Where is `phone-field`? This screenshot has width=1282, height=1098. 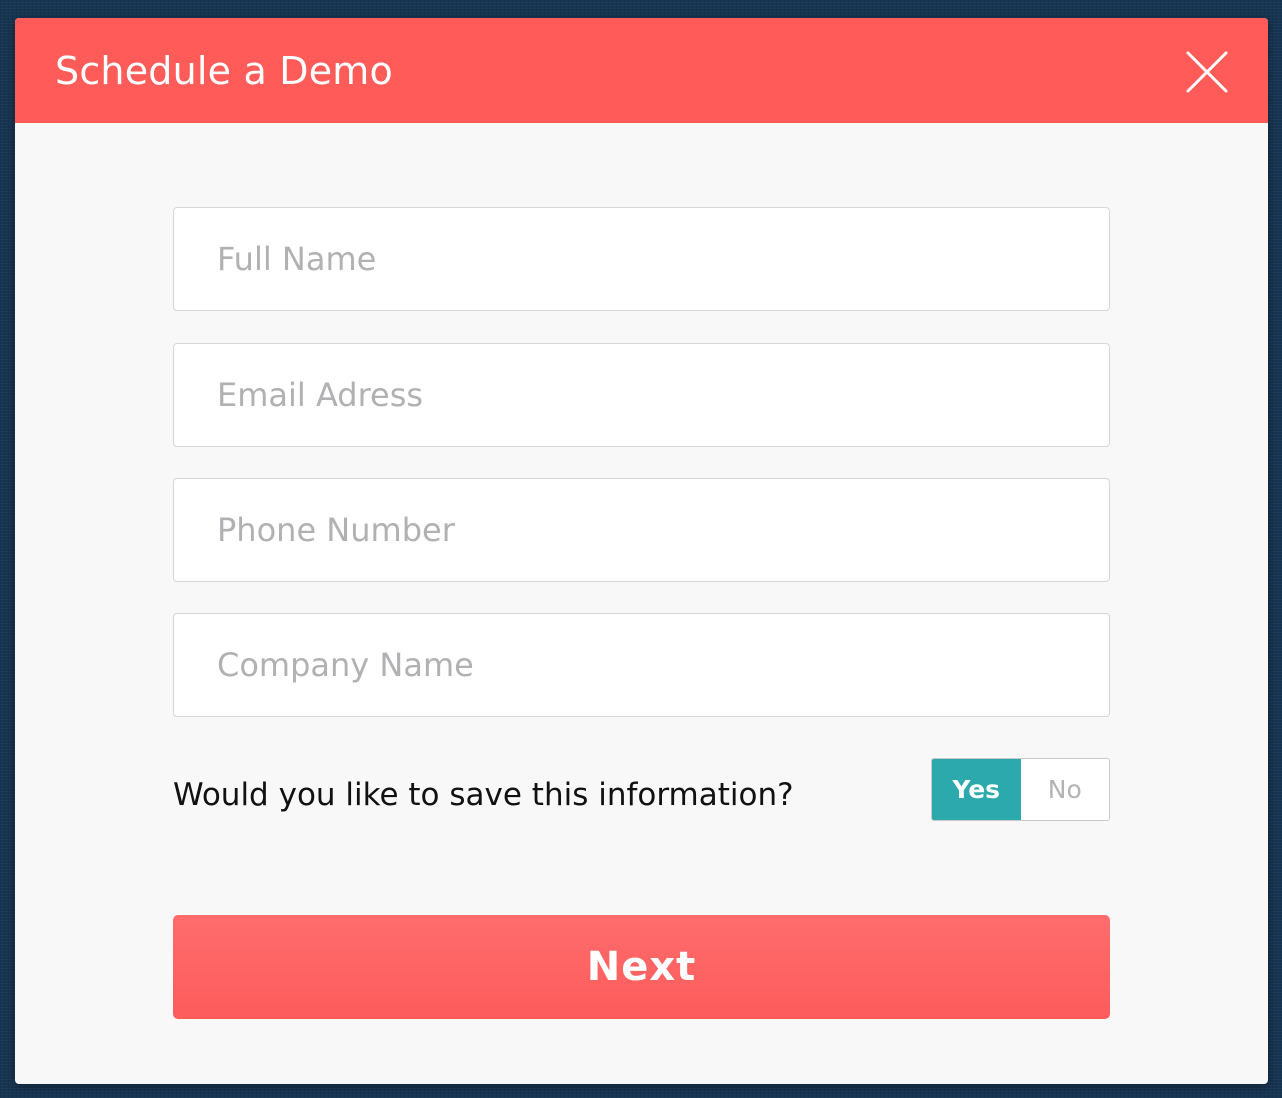 phone-field is located at coordinates (641, 530).